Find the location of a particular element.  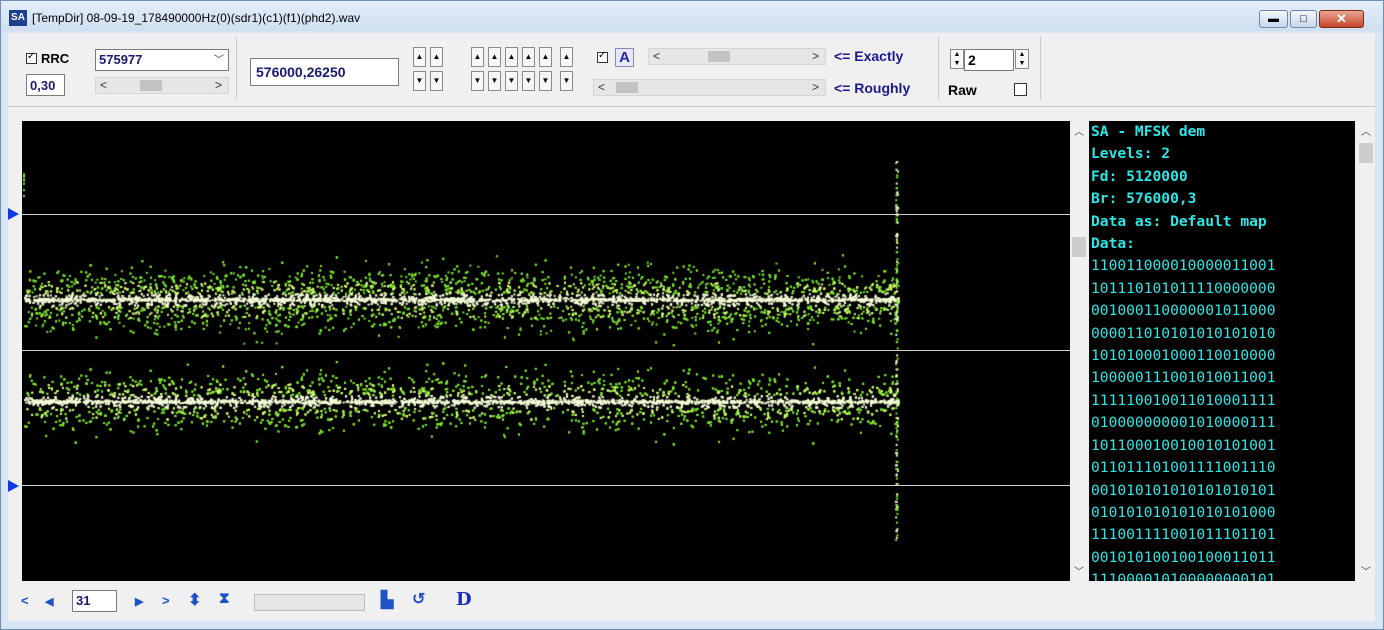

auto-button: A is located at coordinates (624, 57).